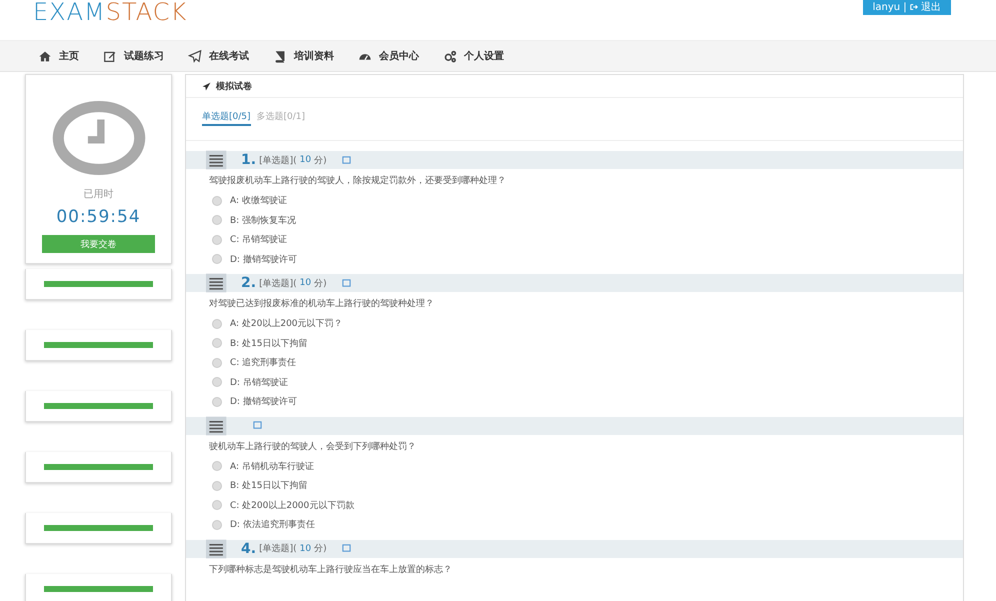  I want to click on answer-option: C: 追究刑事责任, so click(574, 362).